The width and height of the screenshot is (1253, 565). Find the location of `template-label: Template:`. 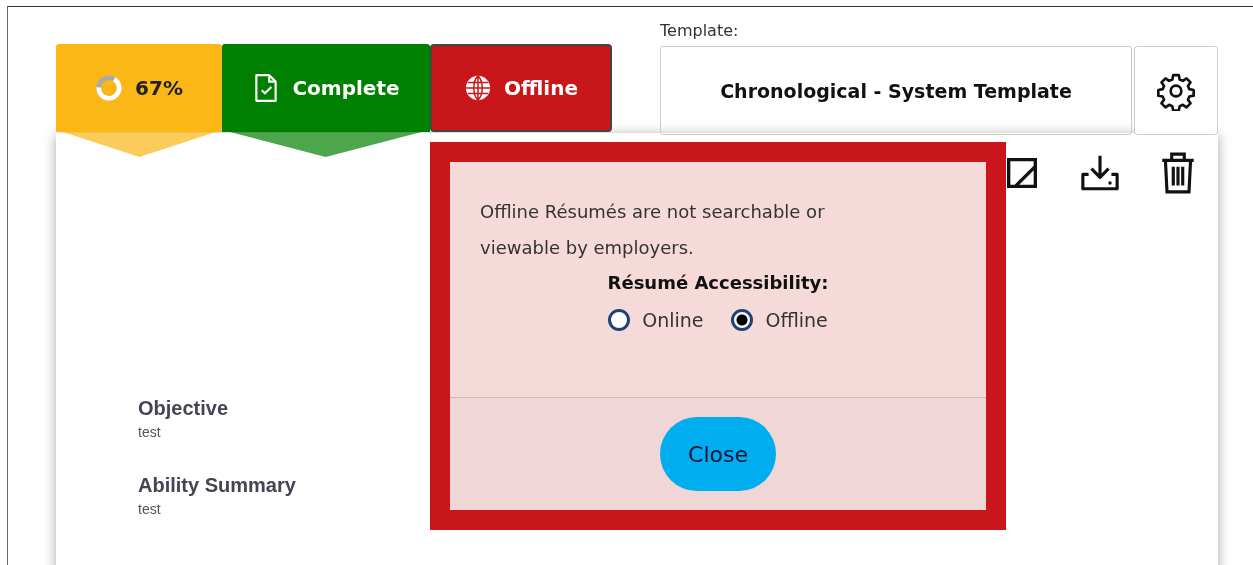

template-label: Template: is located at coordinates (700, 30).